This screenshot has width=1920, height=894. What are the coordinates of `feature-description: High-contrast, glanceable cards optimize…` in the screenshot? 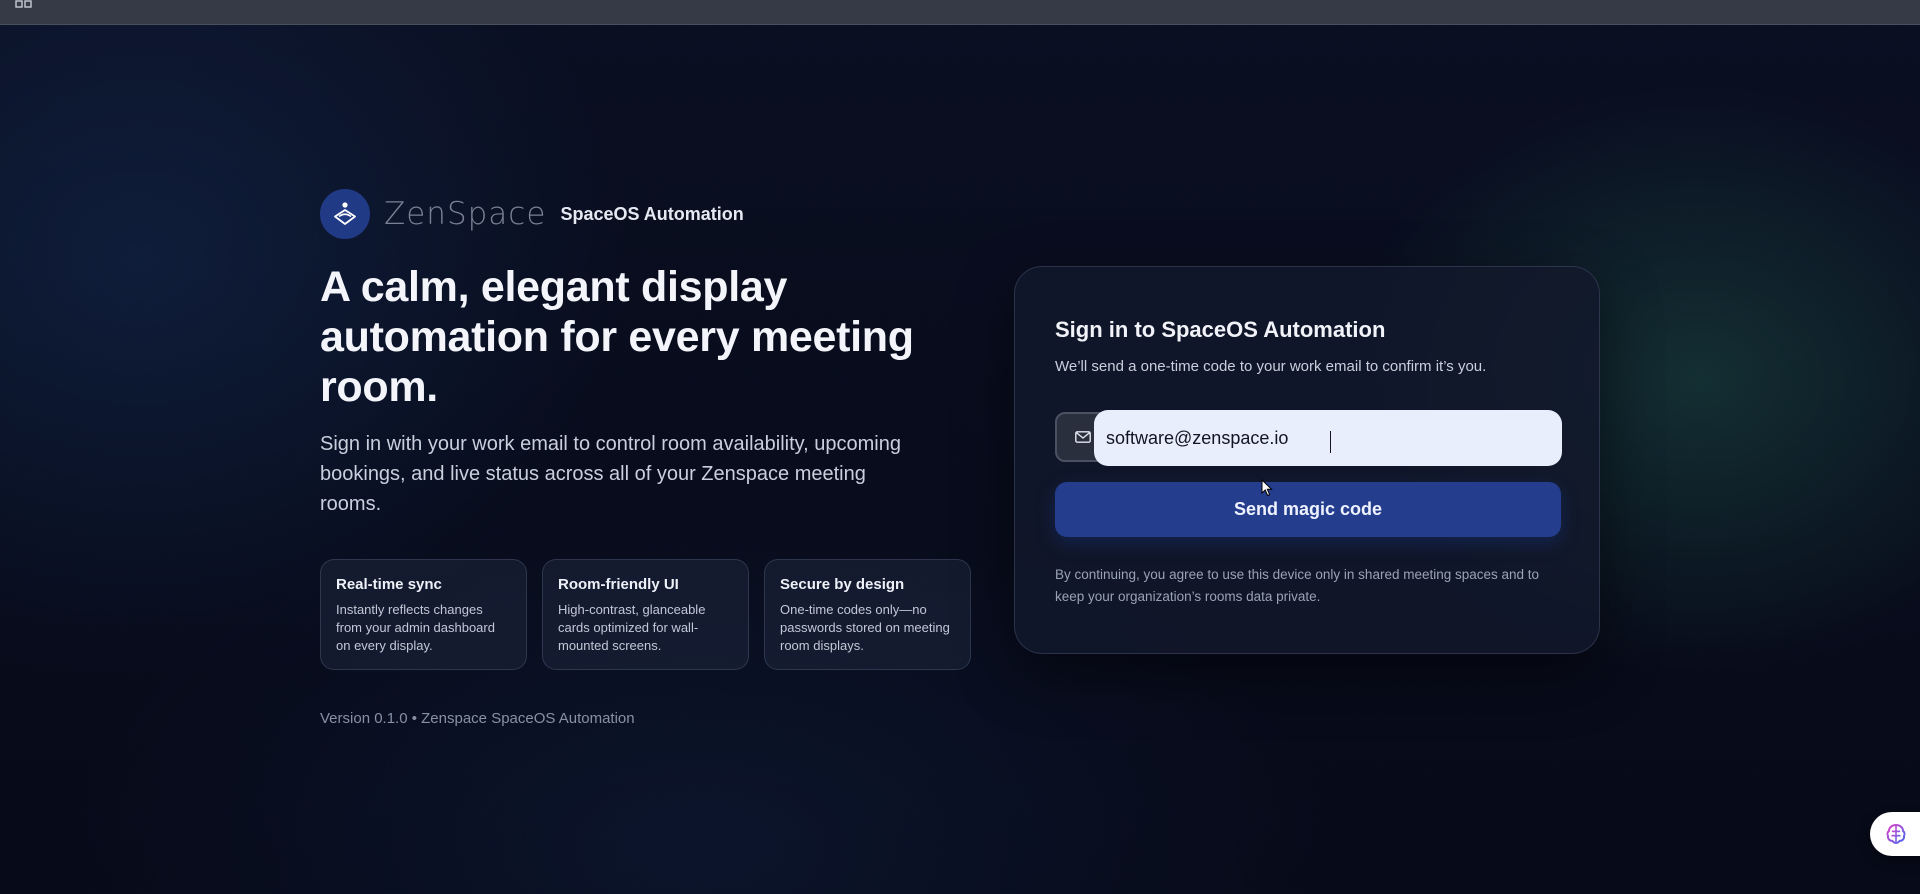 It's located at (632, 627).